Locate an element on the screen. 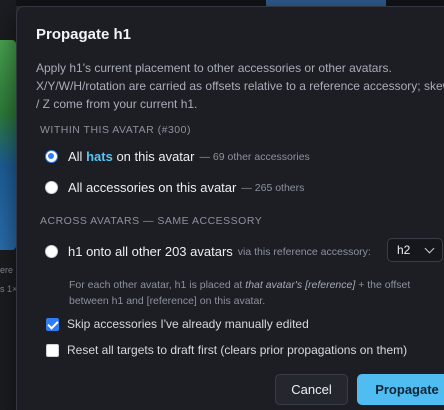 The image size is (444, 410). option-all-hats-label: All hats on this avatar is located at coordinates (131, 156).